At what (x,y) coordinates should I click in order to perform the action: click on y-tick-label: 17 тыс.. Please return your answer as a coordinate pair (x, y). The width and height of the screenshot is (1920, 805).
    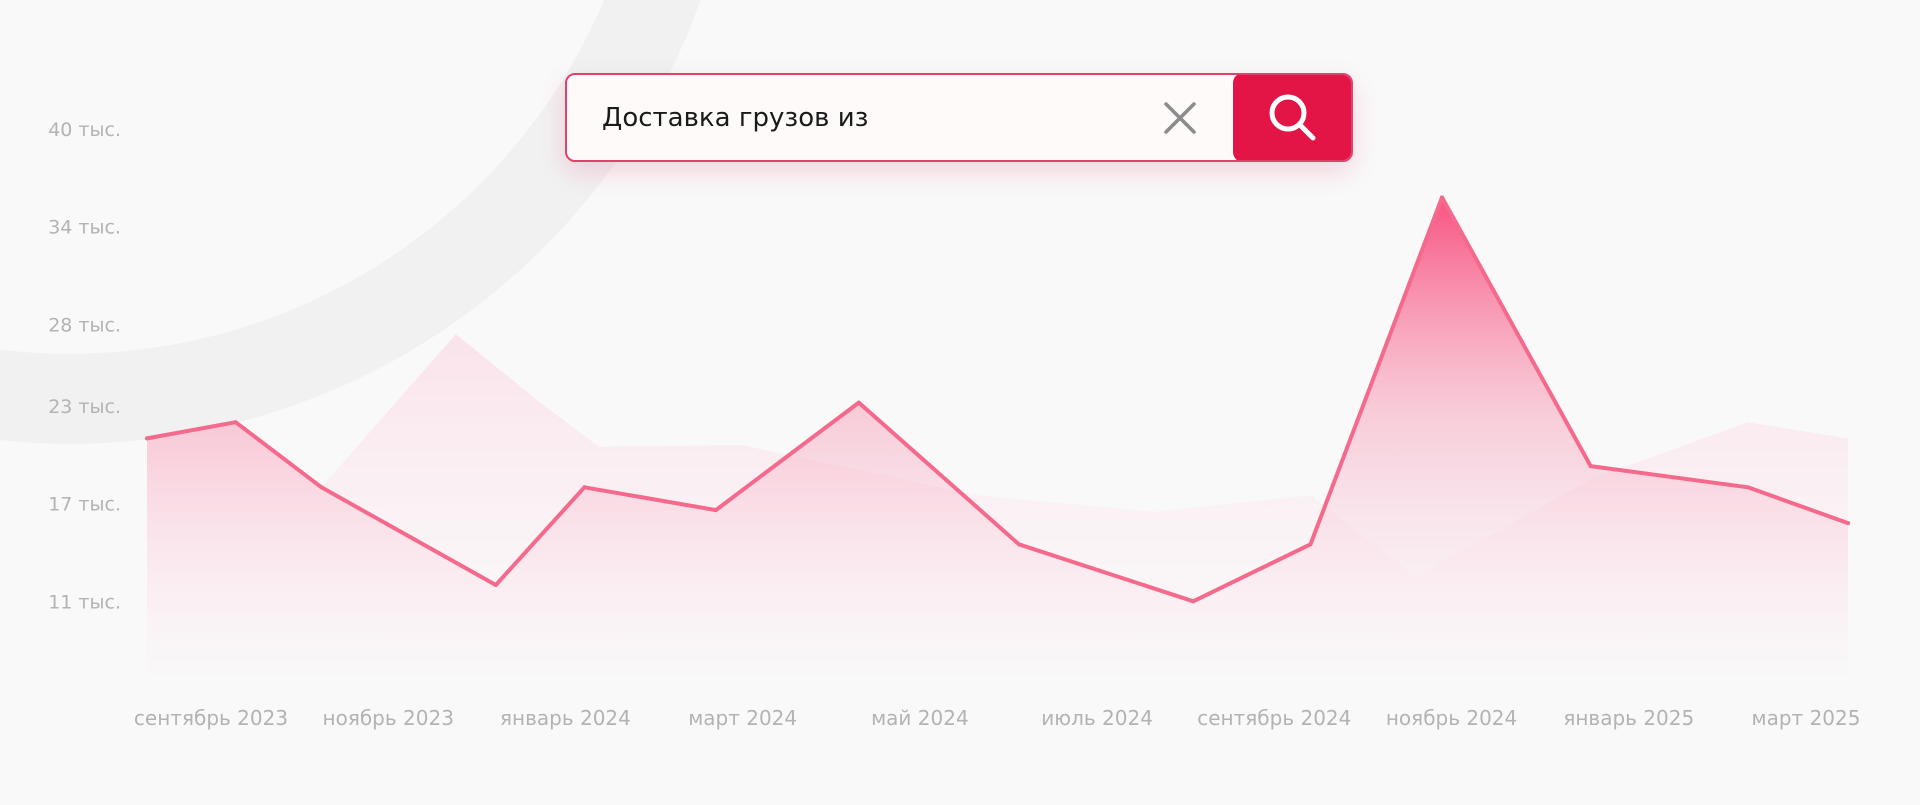
    Looking at the image, I should click on (84, 505).